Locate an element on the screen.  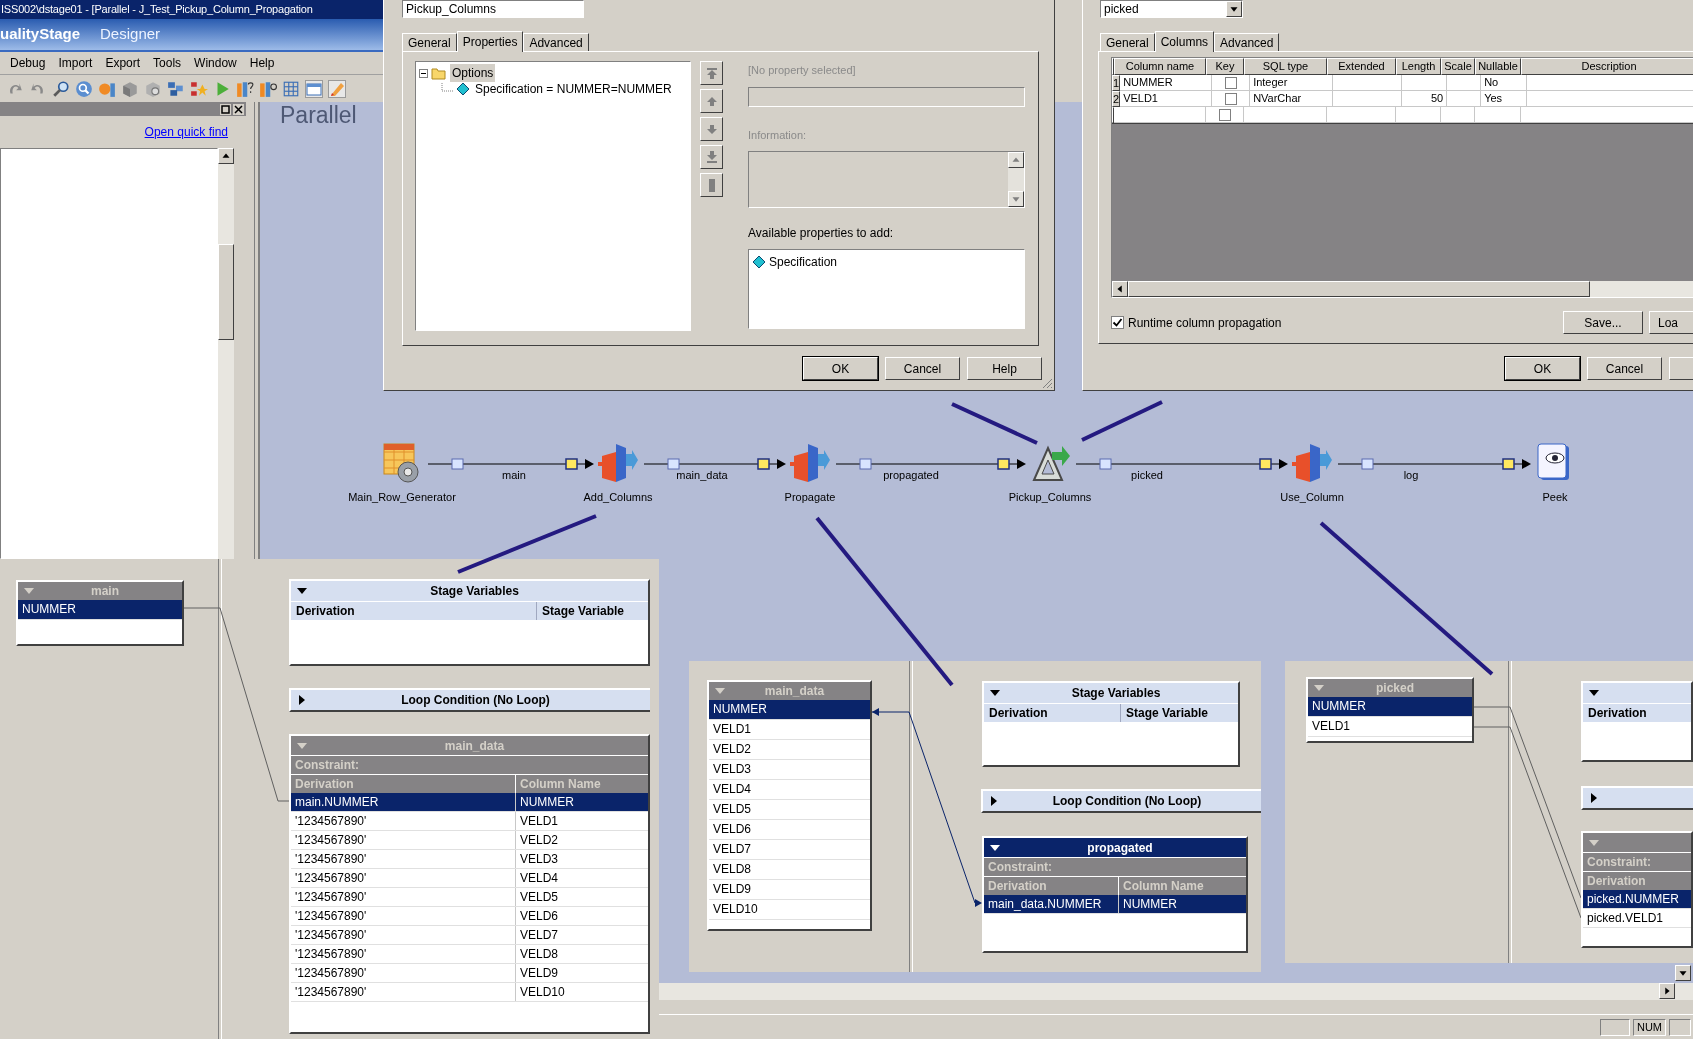
property-value-field is located at coordinates (886, 96).